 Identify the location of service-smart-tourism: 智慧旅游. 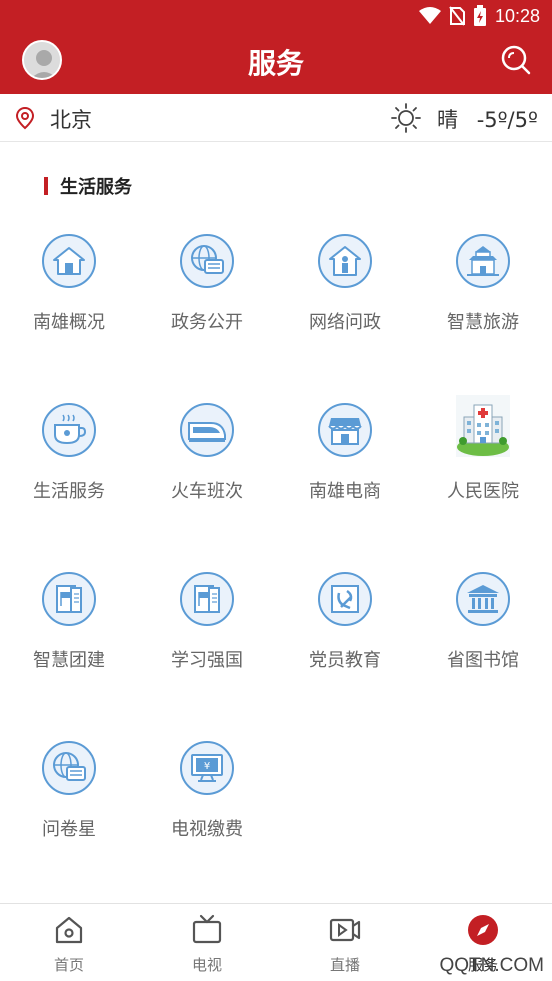
(483, 311).